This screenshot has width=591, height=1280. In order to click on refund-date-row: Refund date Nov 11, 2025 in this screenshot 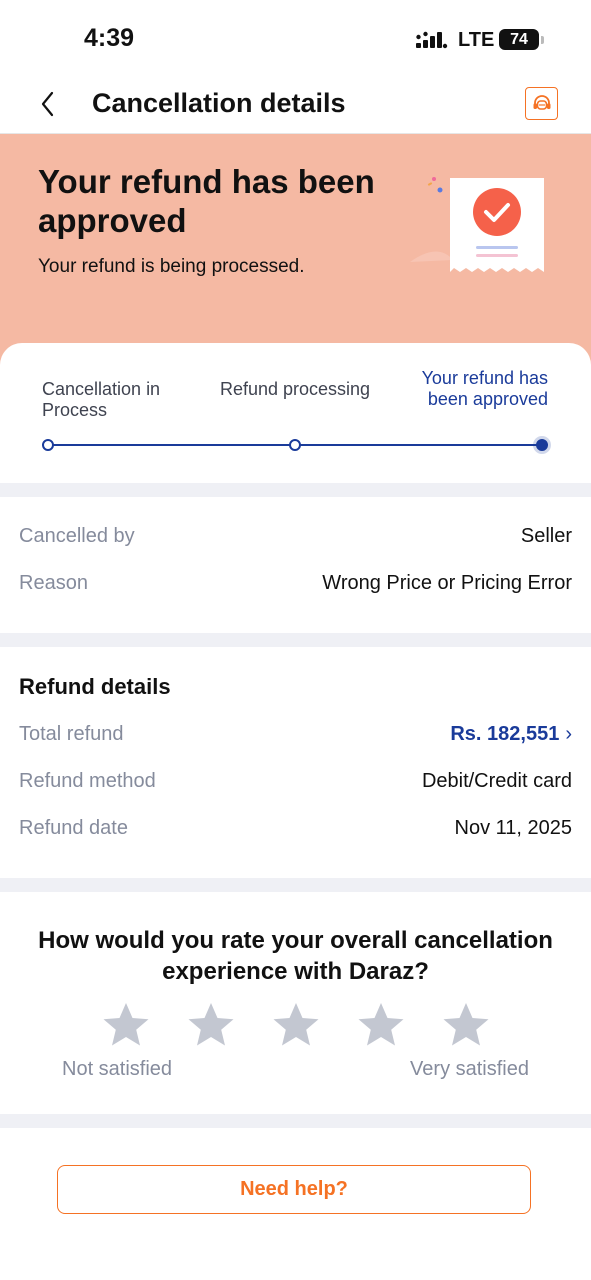, I will do `click(295, 830)`.